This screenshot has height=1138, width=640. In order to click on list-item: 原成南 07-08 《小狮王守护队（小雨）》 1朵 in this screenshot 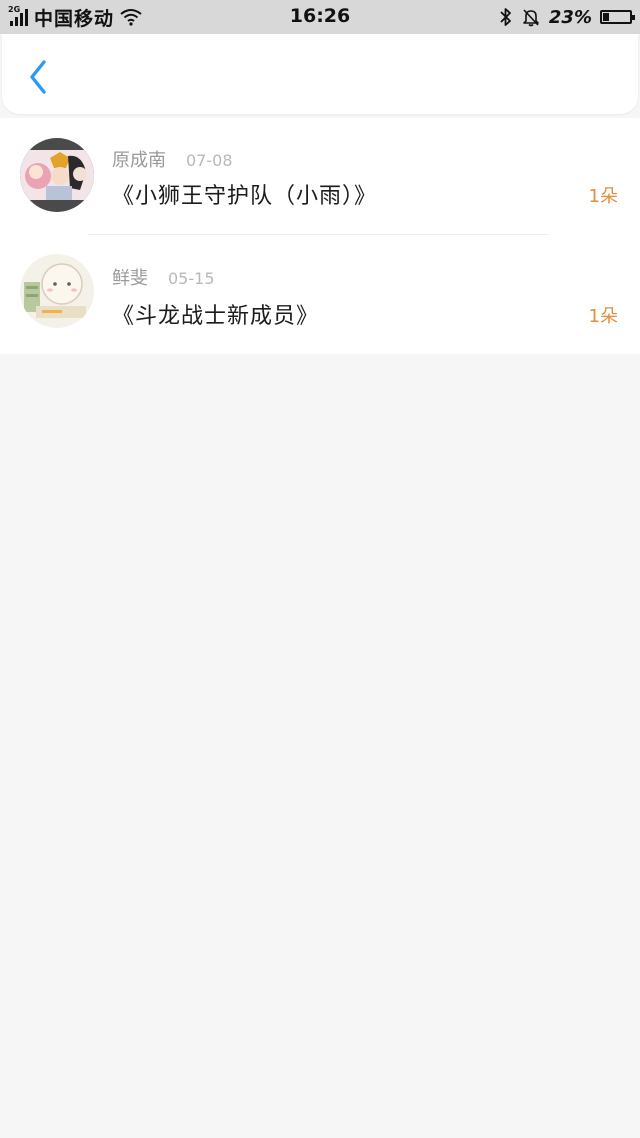, I will do `click(320, 177)`.